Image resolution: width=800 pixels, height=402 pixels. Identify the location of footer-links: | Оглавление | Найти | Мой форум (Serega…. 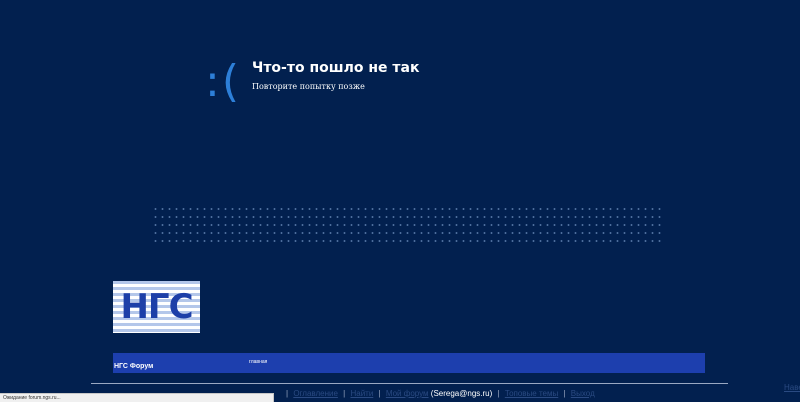
(439, 393).